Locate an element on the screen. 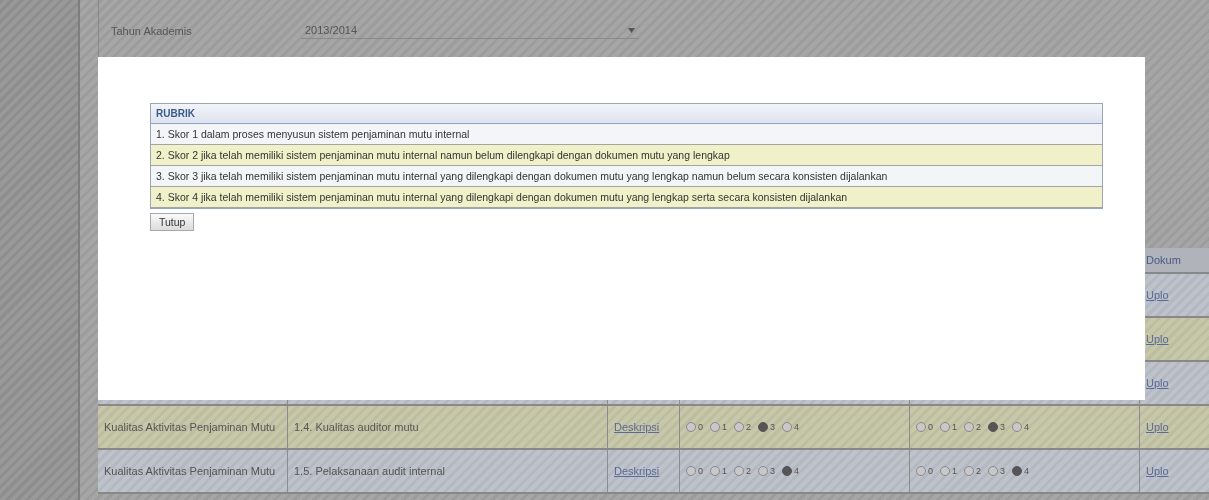 This screenshot has height=500, width=1209. field-label: Tahun Akademis is located at coordinates (152, 30).